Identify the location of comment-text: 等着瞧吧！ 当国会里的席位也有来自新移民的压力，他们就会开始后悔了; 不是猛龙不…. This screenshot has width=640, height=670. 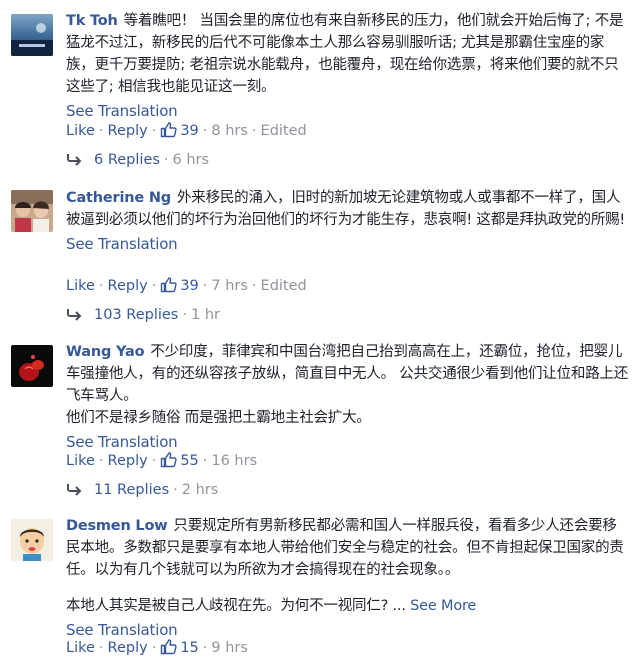
(345, 54).